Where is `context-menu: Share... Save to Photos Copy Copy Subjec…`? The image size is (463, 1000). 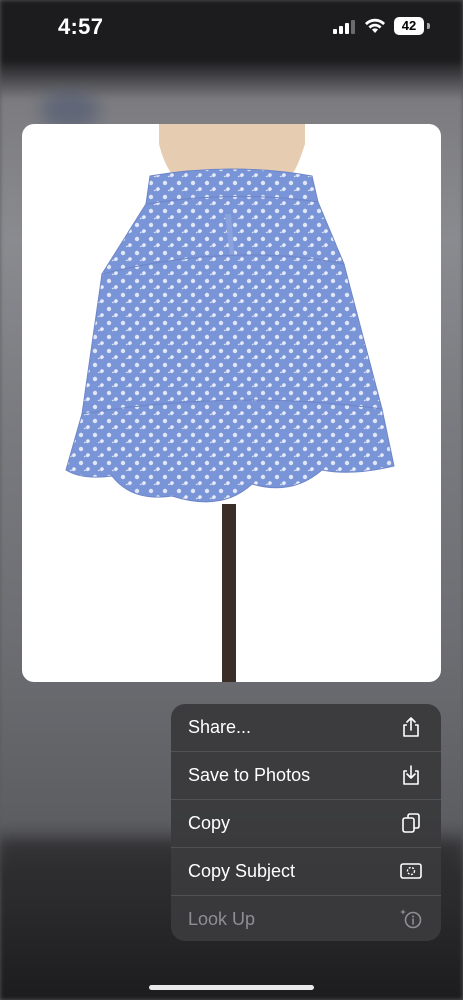 context-menu: Share... Save to Photos Copy Copy Subjec… is located at coordinates (306, 822).